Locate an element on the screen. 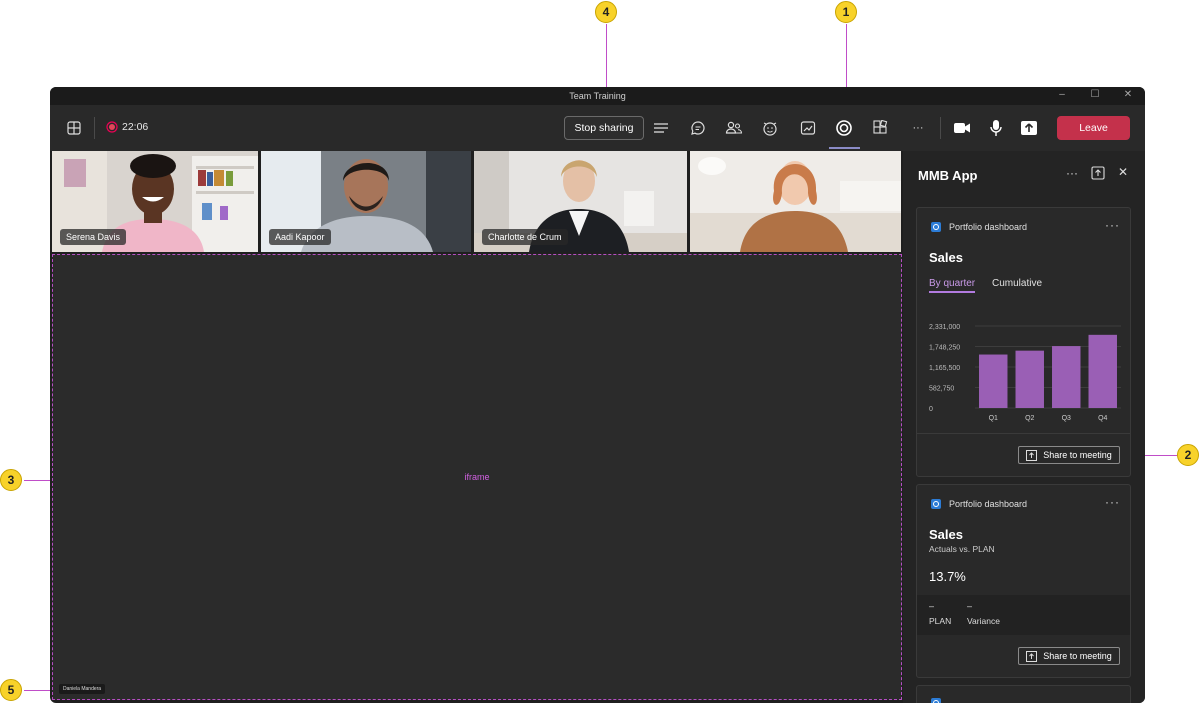  reactions-icon is located at coordinates (770, 128).